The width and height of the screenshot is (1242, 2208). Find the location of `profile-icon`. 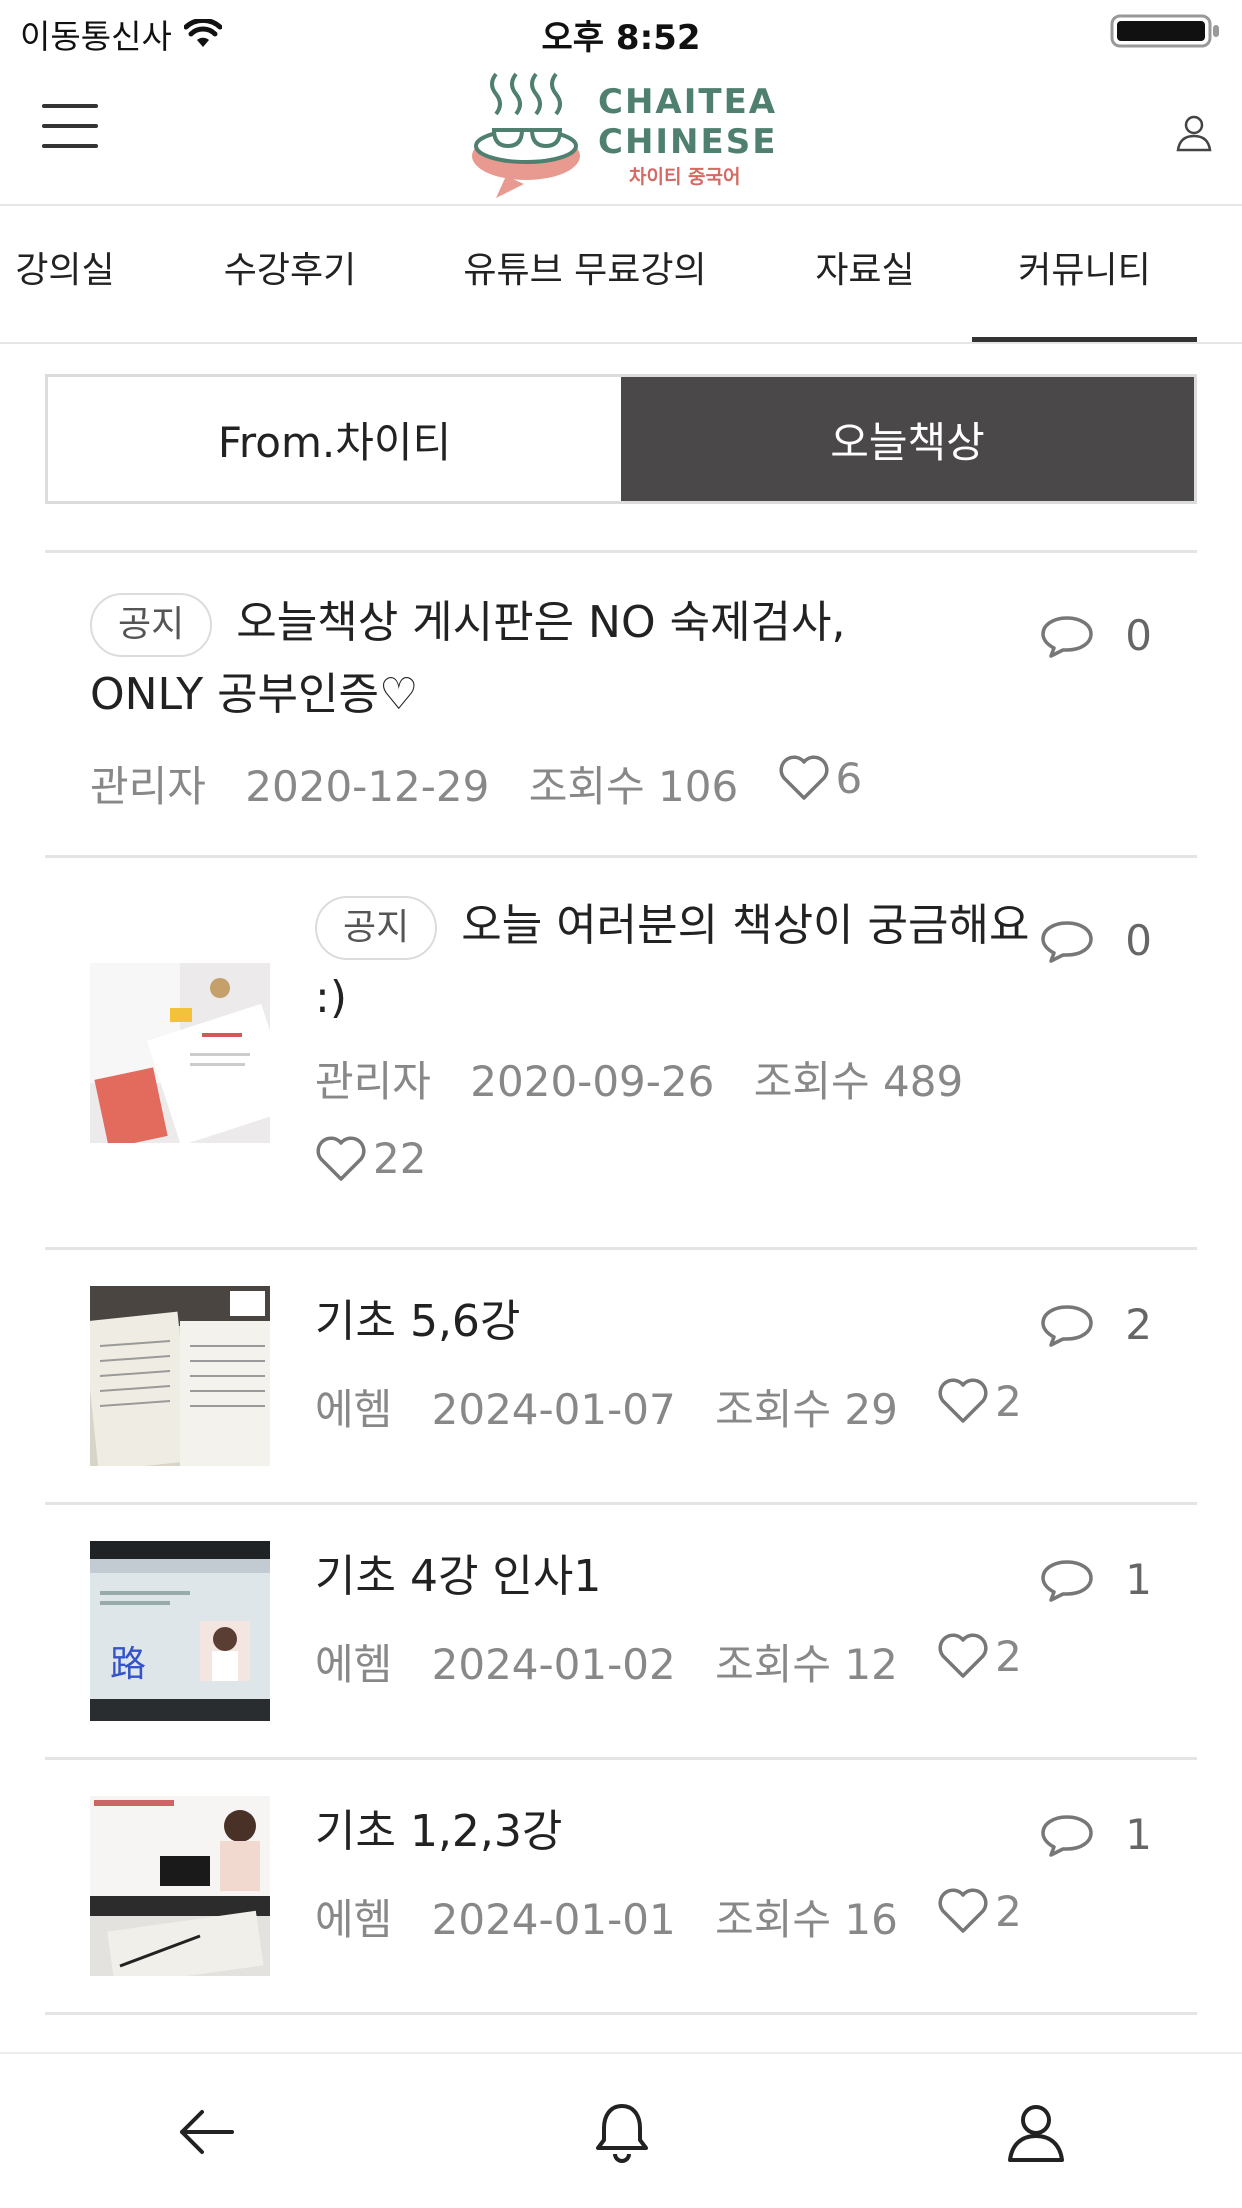

profile-icon is located at coordinates (1036, 2132).